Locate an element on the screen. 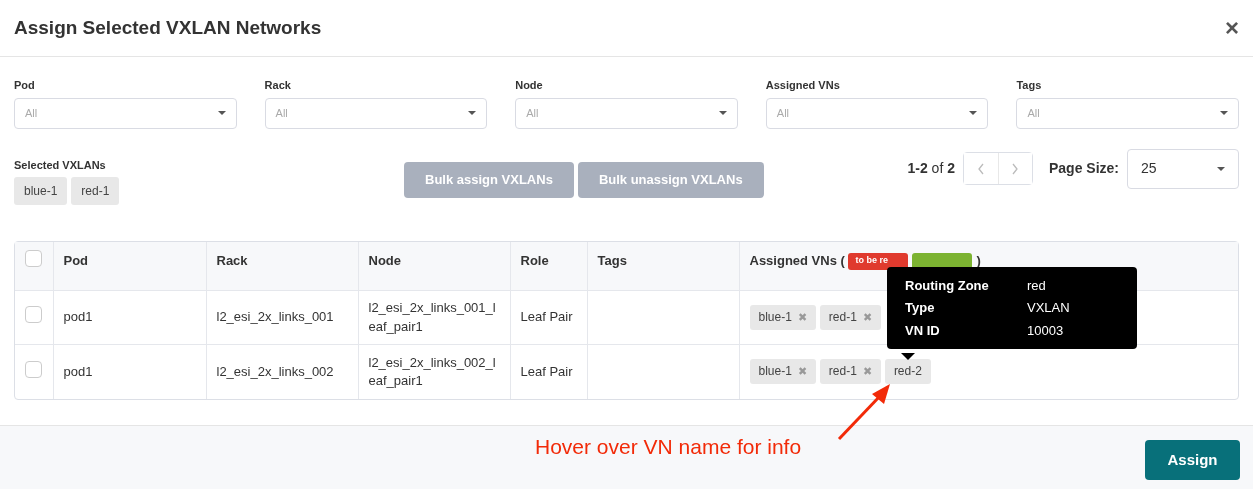 The image size is (1253, 489). chevron-left-icon is located at coordinates (980, 169).